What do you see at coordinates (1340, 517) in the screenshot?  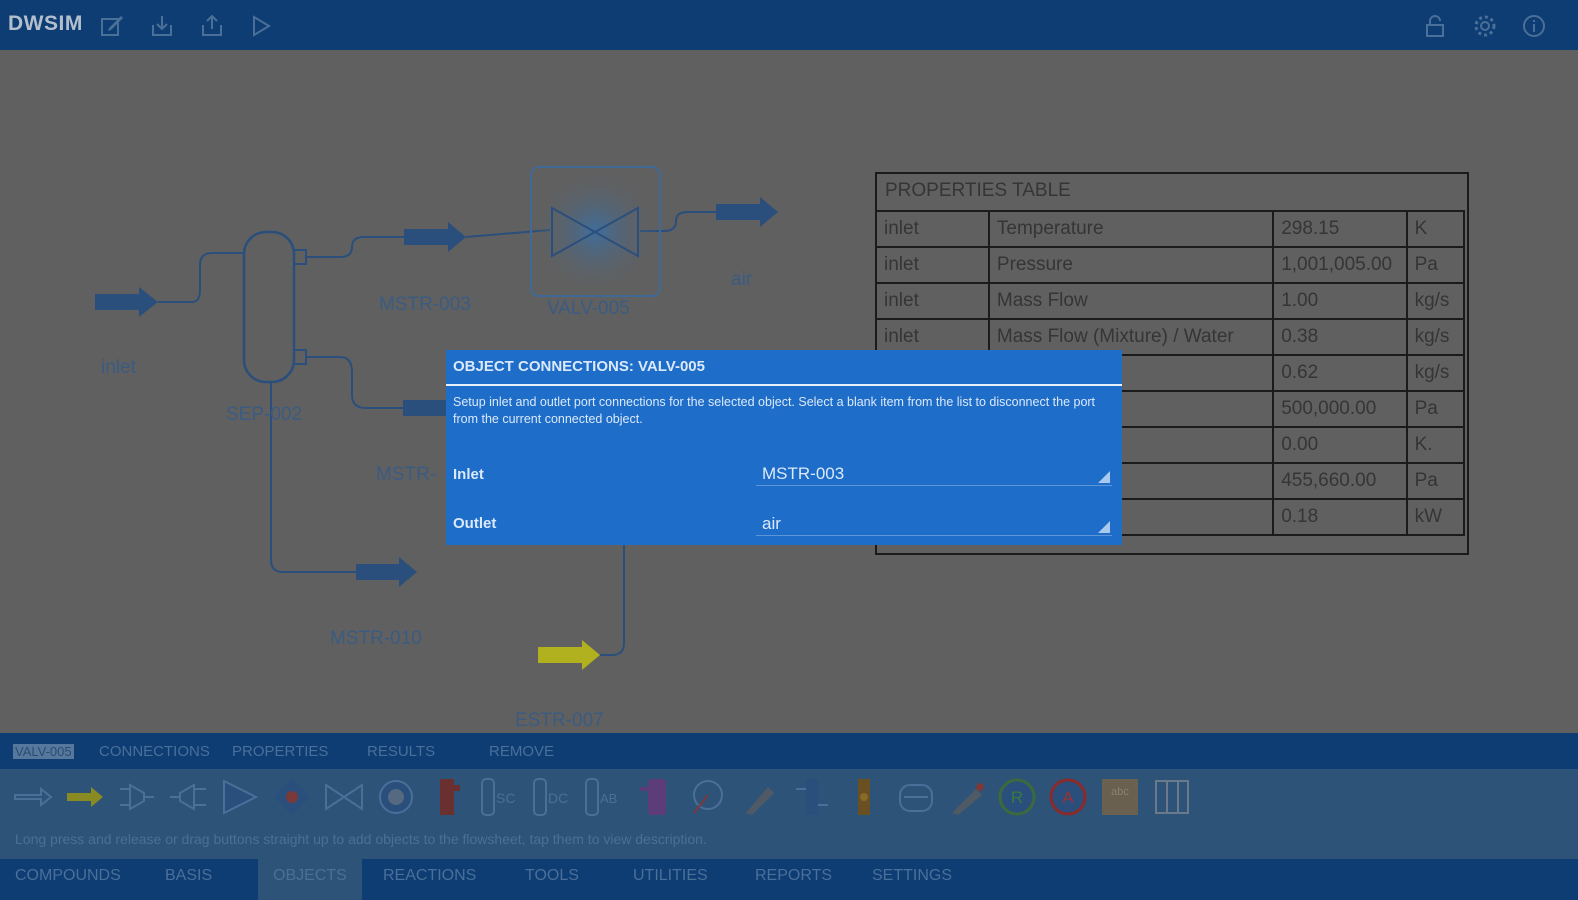 I see `value-cell: 0.18` at bounding box center [1340, 517].